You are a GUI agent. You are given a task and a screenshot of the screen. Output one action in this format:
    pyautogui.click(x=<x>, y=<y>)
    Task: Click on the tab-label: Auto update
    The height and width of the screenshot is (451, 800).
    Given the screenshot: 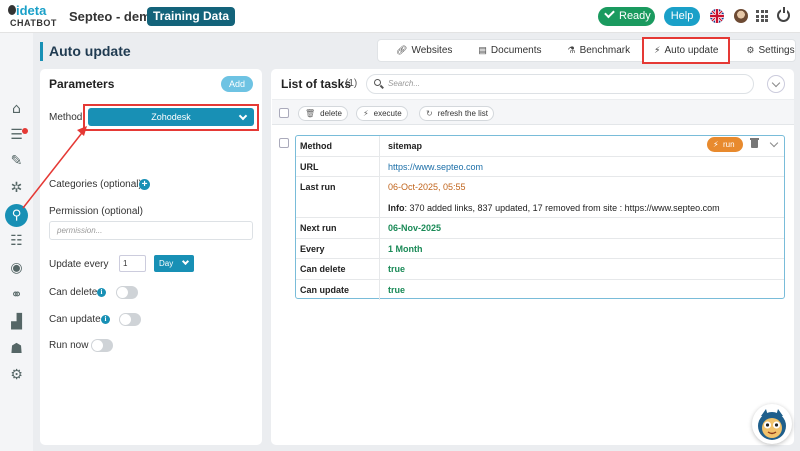 What is the action you would take?
    pyautogui.click(x=691, y=50)
    